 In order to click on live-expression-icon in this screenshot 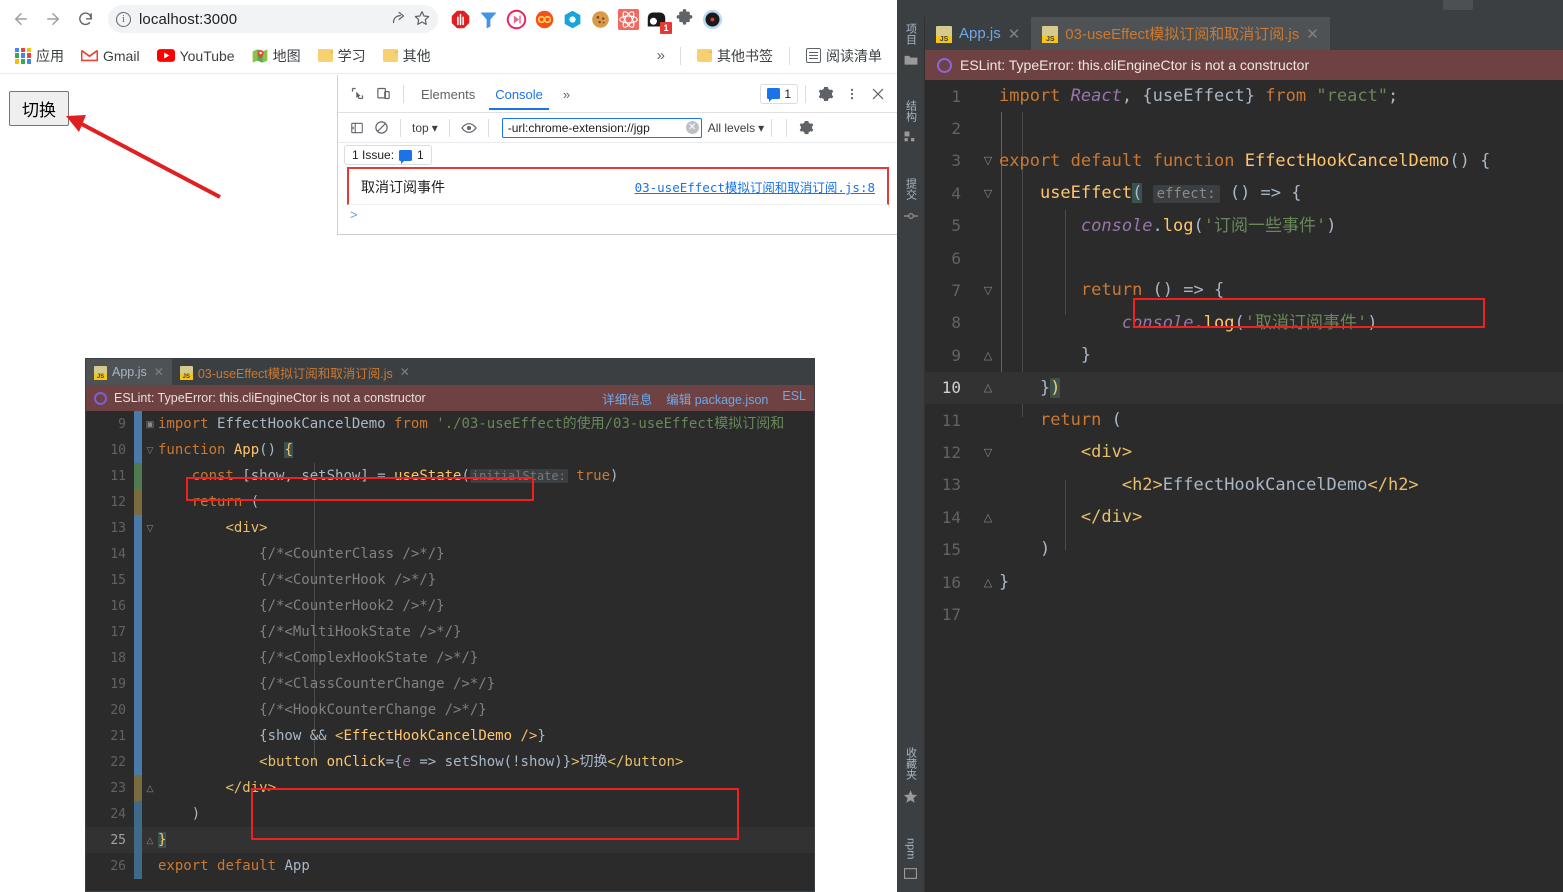, I will do `click(469, 128)`.